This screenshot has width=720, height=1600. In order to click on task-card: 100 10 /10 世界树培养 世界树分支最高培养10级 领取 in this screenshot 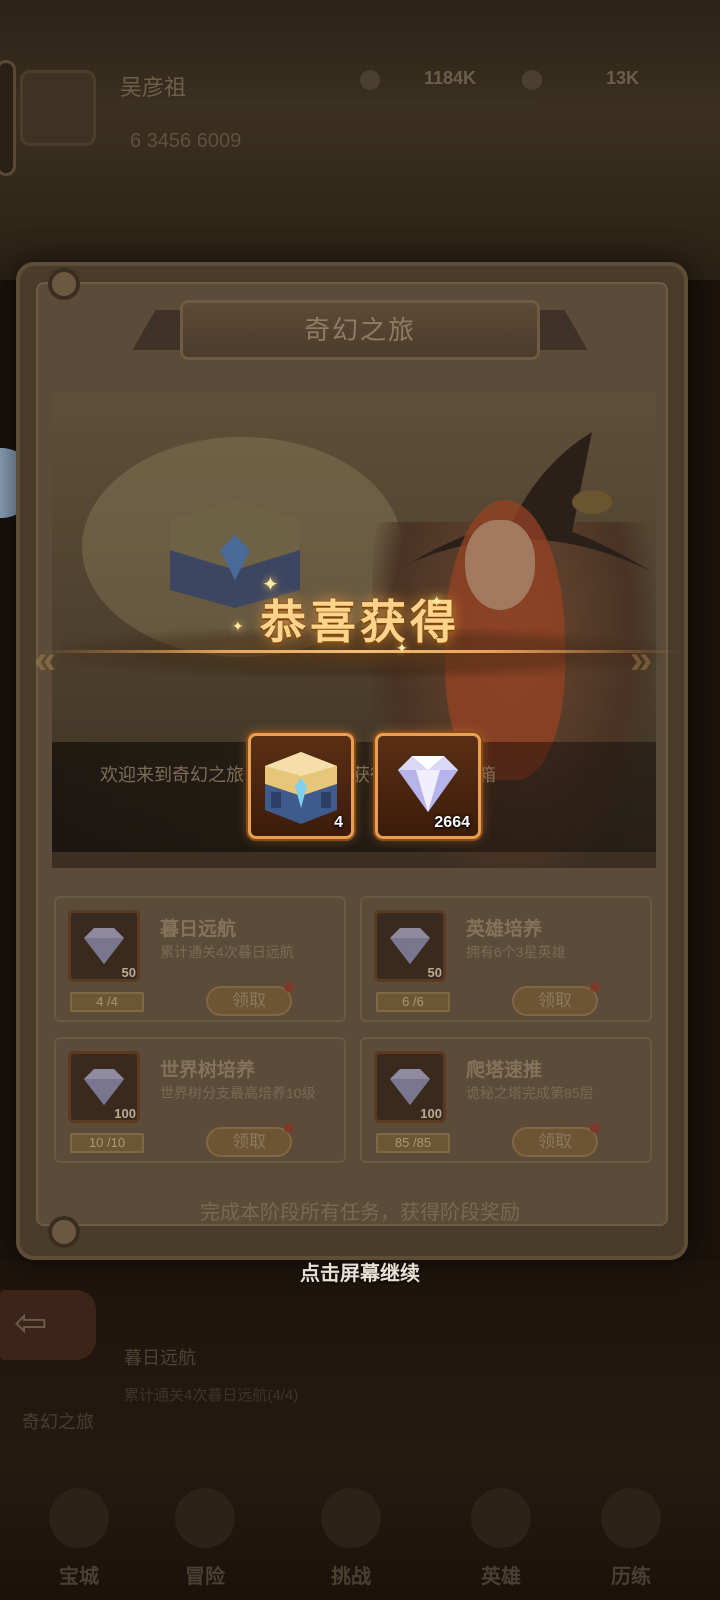, I will do `click(200, 1100)`.